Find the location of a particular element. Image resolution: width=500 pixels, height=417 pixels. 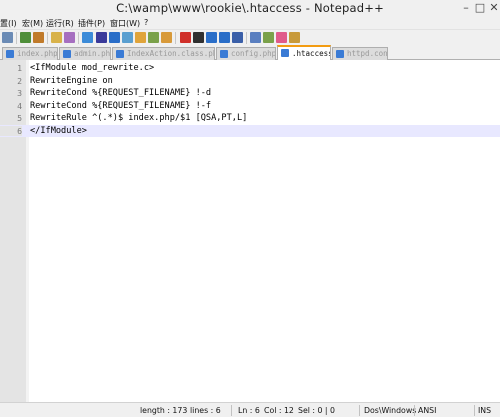

tab-label: index.php is located at coordinates (37, 53).